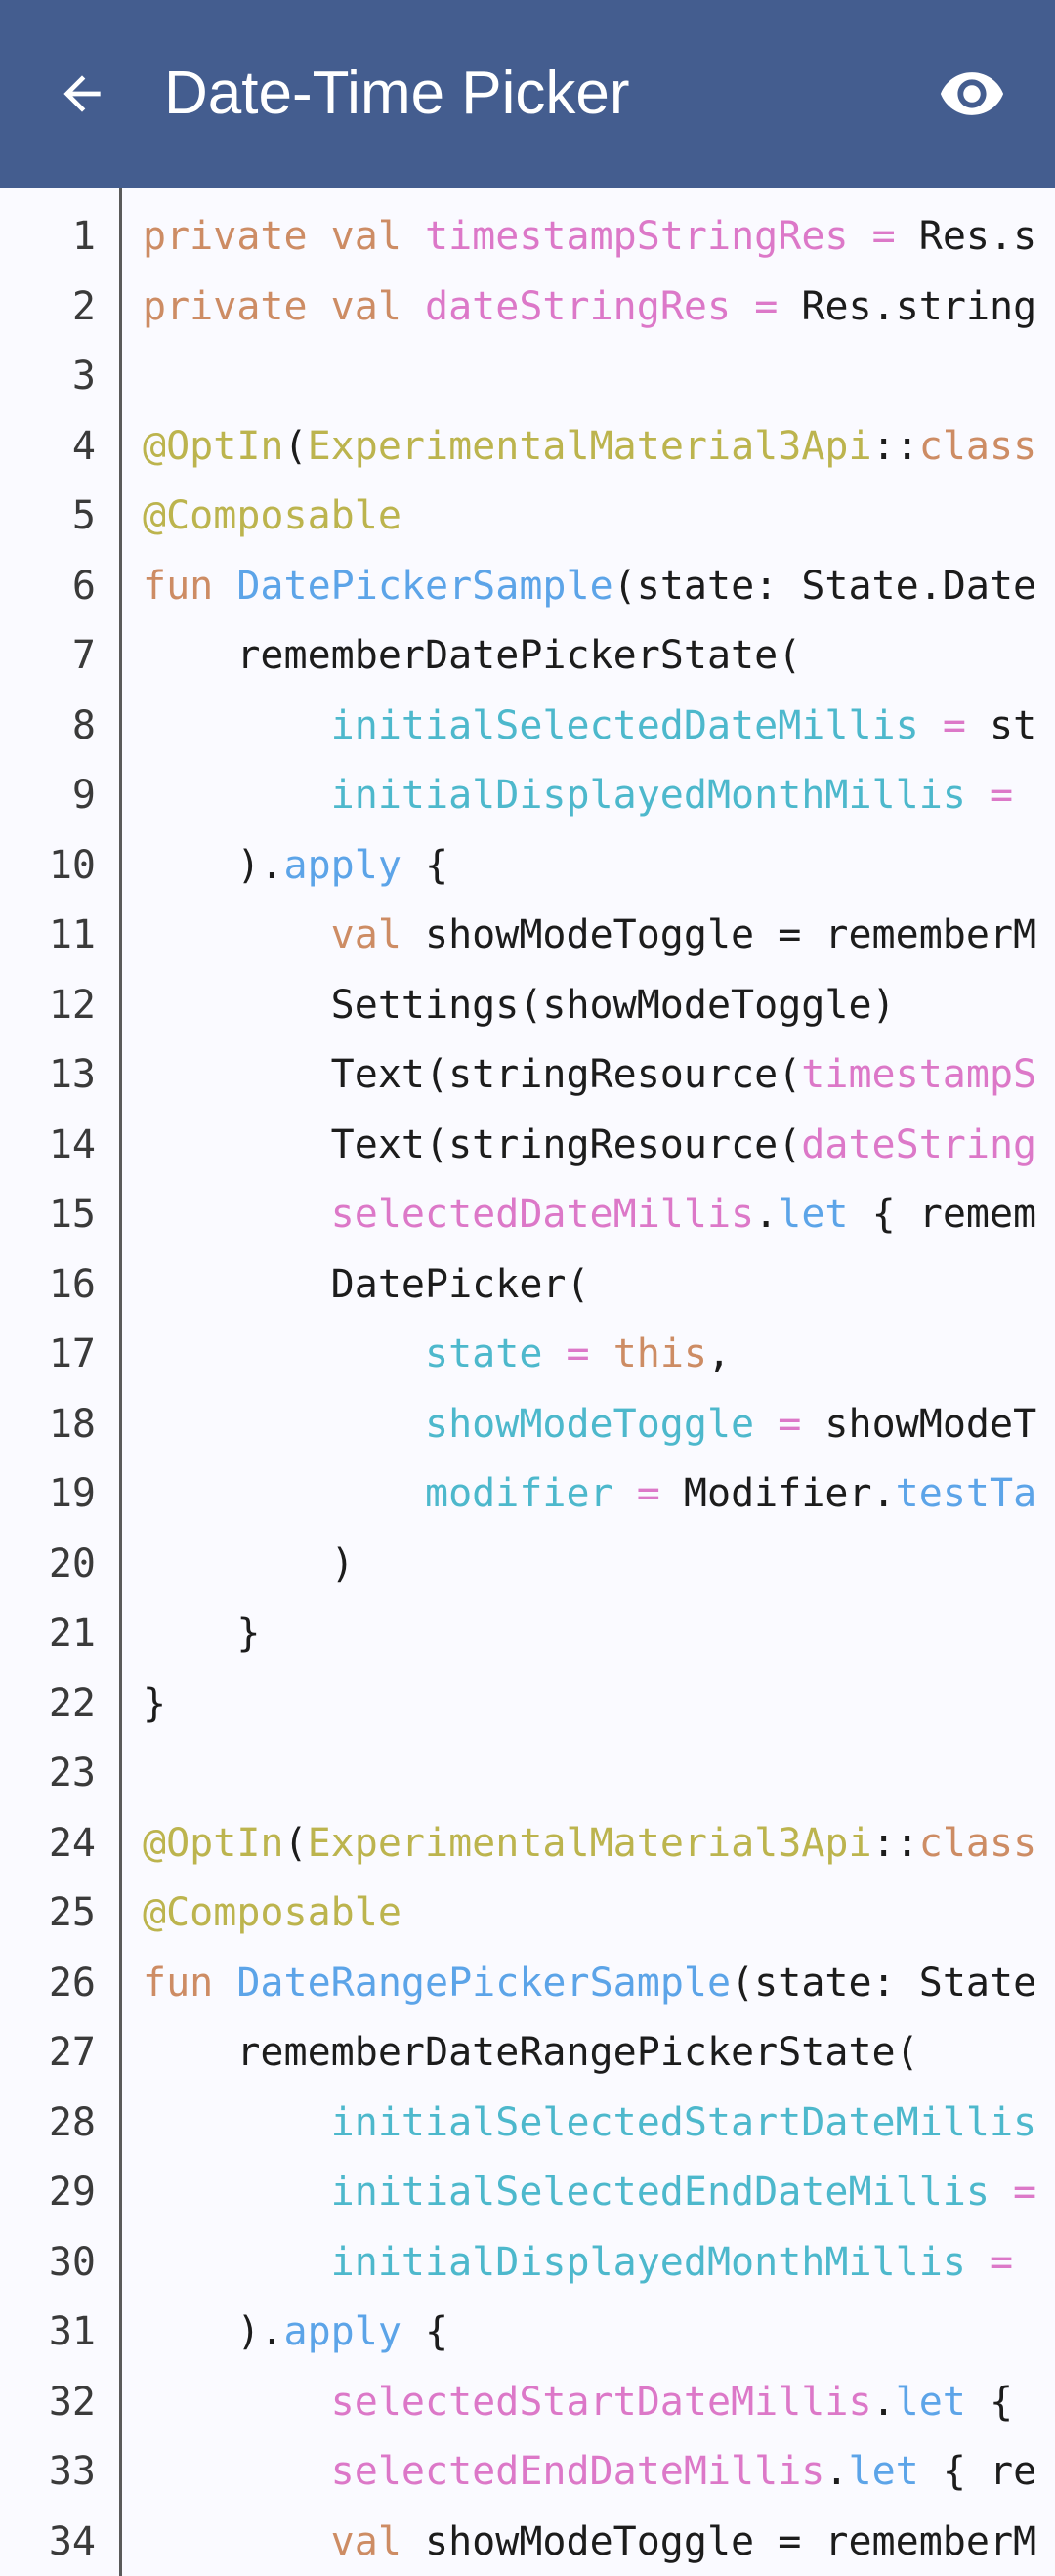 Image resolution: width=1055 pixels, height=2576 pixels. I want to click on code-token: DateRangePickerSample, so click(484, 1983).